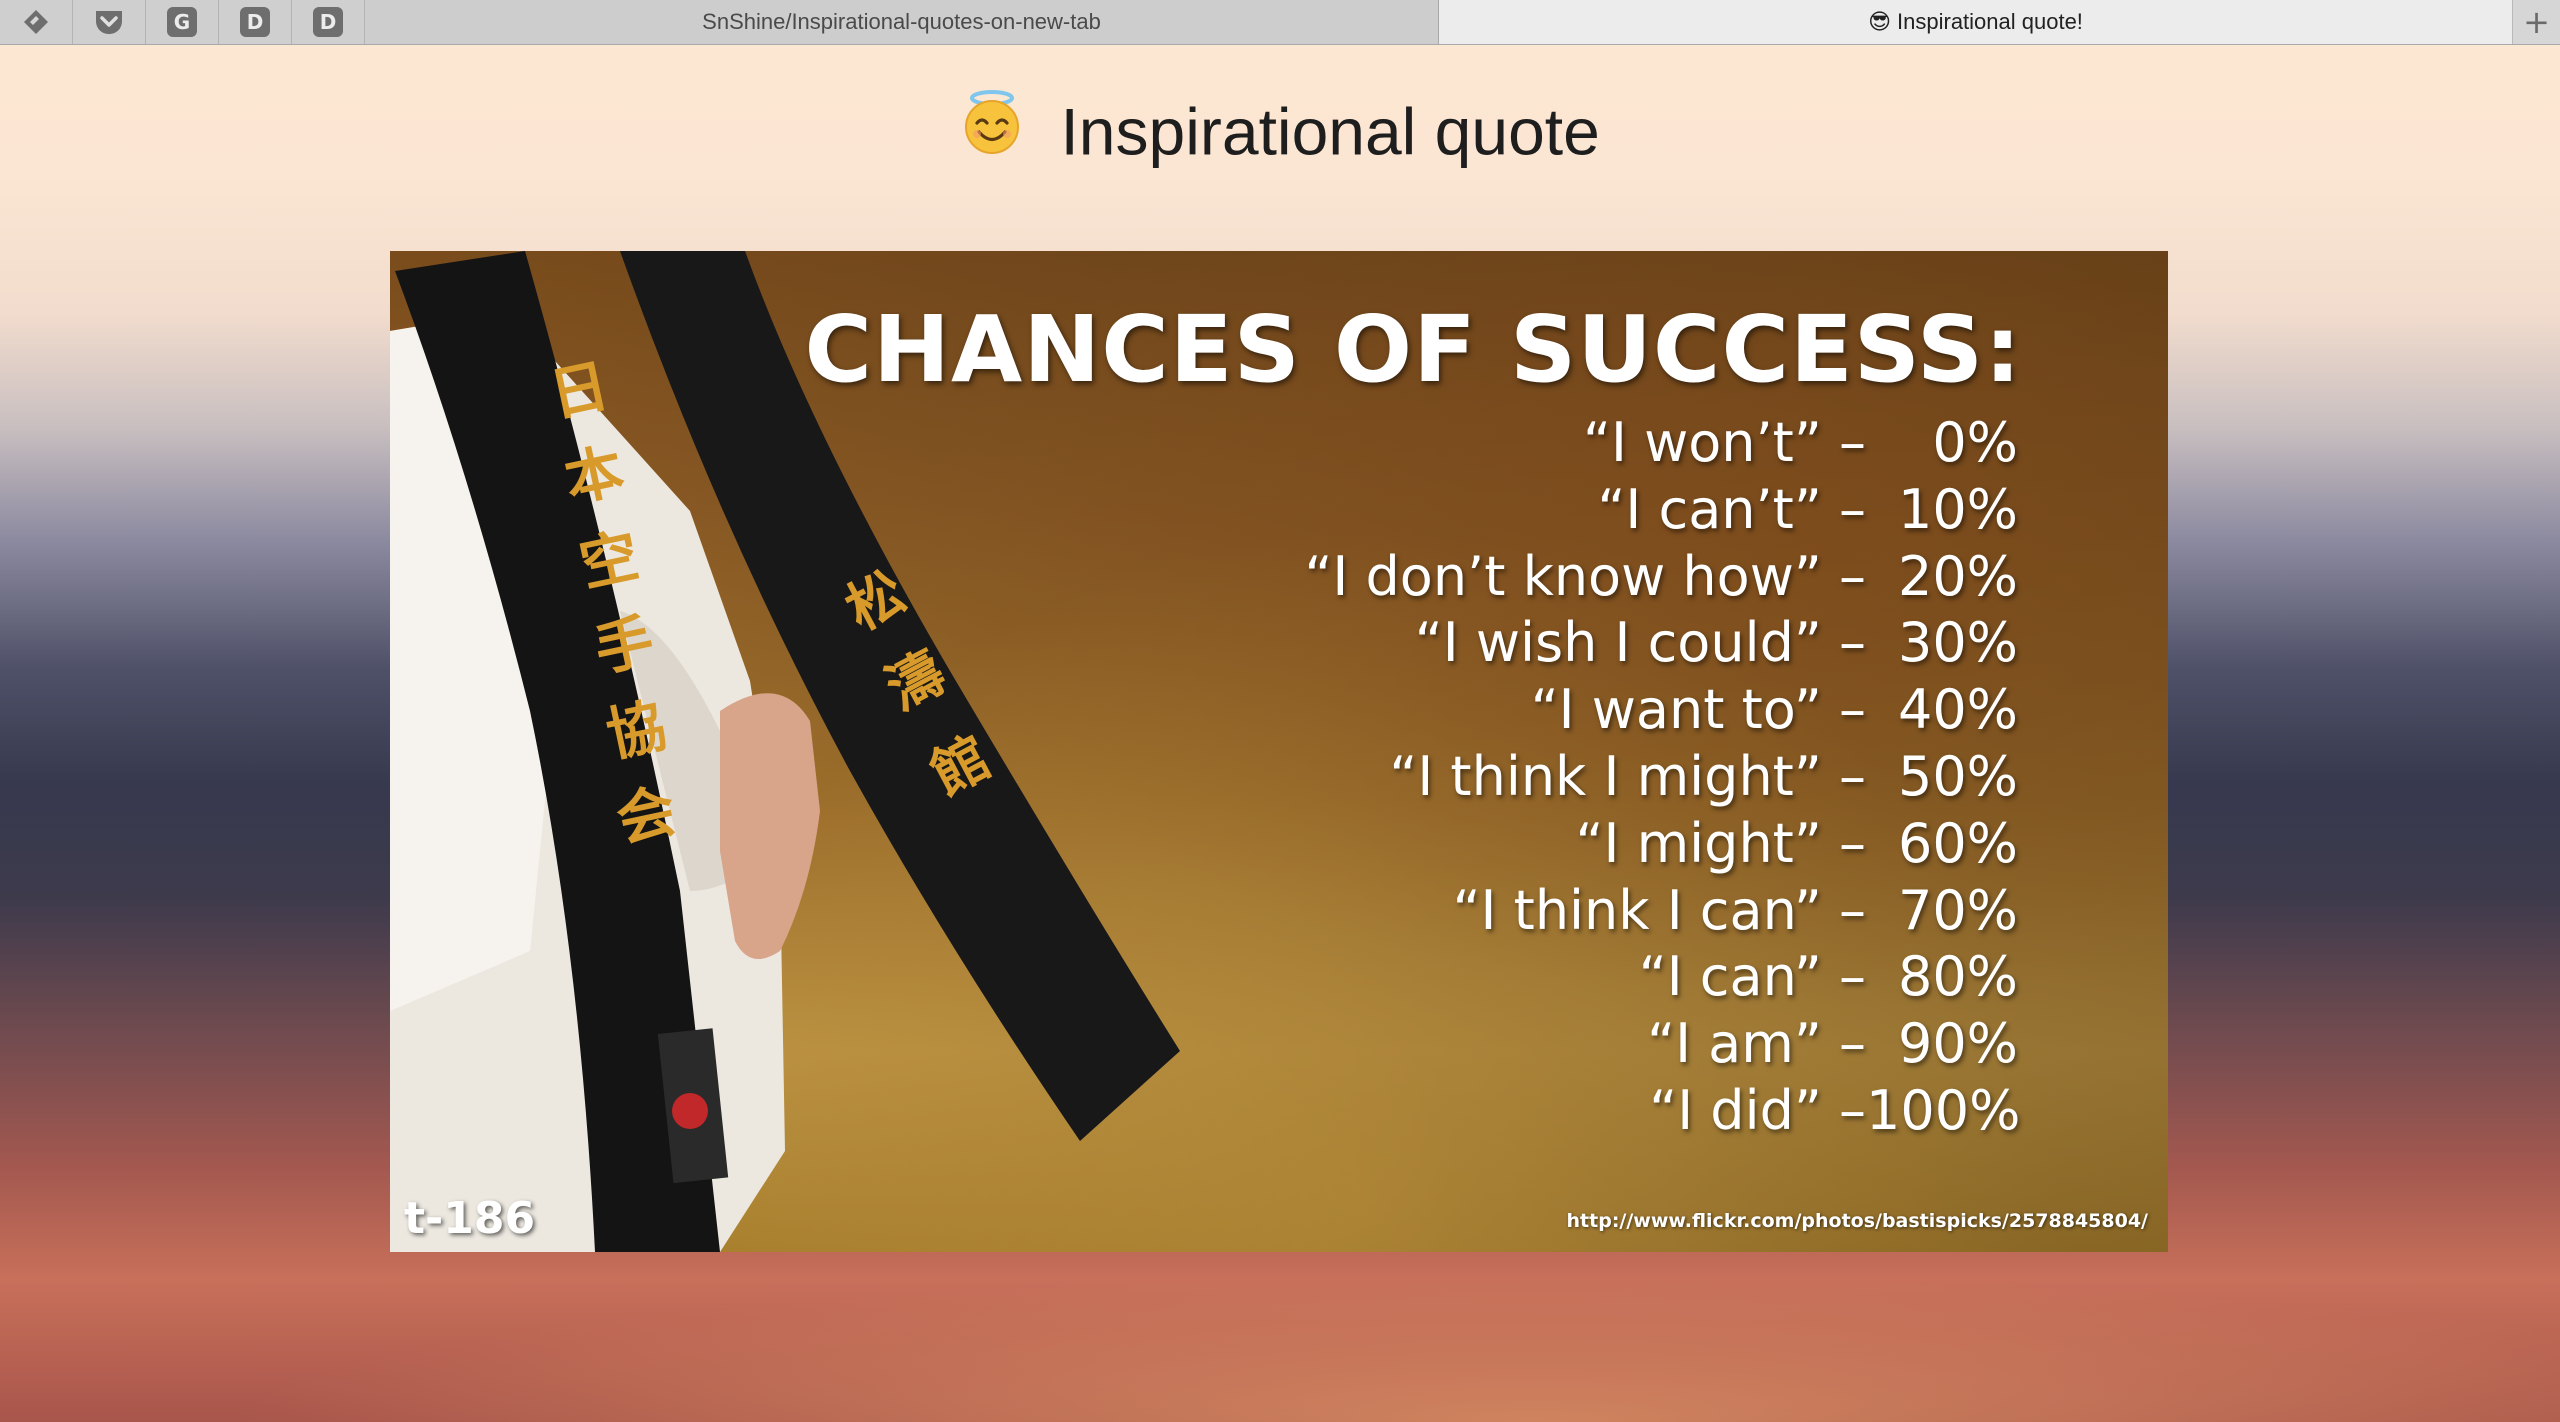 This screenshot has width=2560, height=1422. I want to click on pinned-tab-pocket, so click(109, 22).